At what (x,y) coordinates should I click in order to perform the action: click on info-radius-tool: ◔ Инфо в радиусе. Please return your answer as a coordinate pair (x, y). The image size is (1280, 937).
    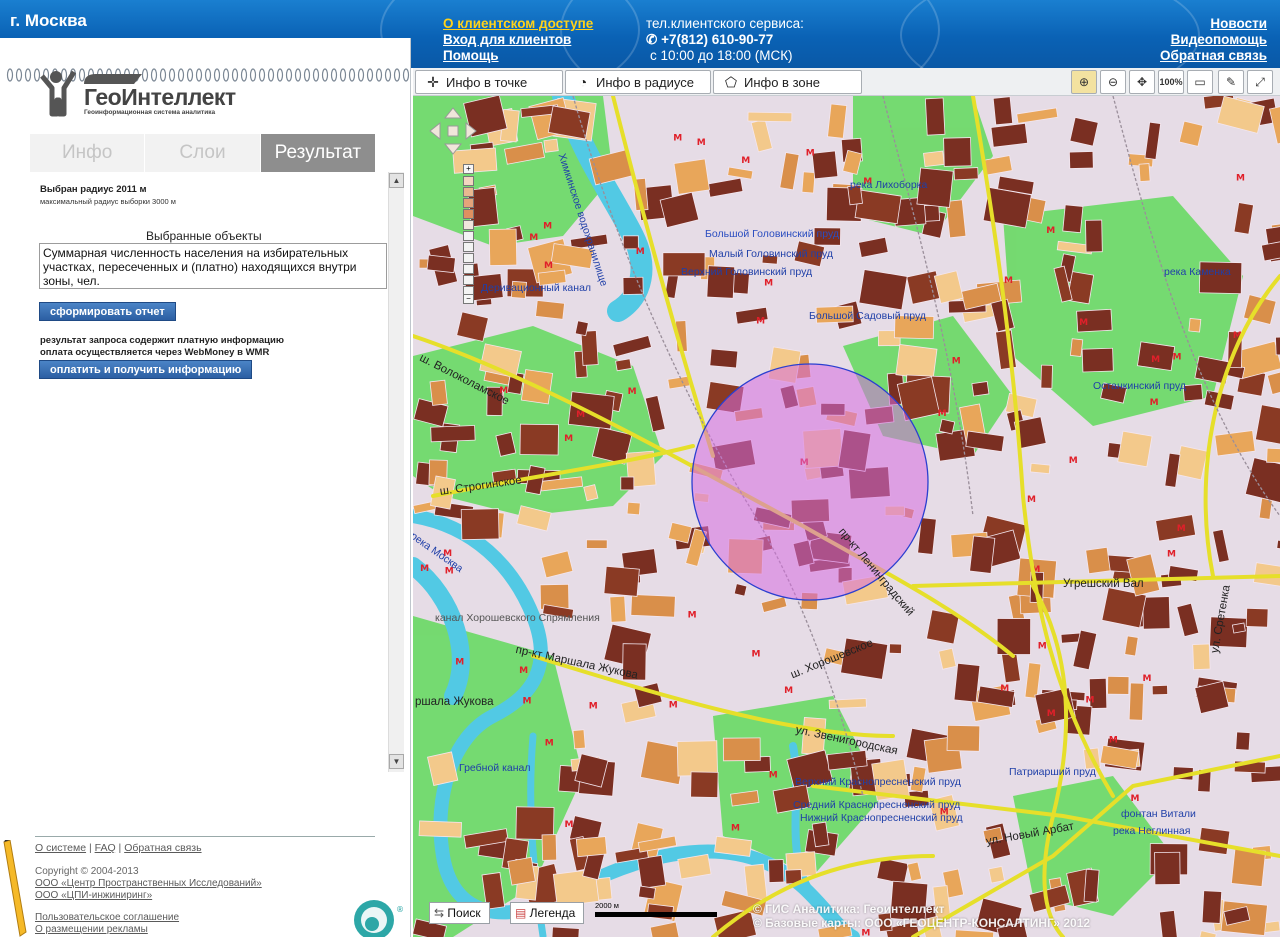
    Looking at the image, I should click on (638, 82).